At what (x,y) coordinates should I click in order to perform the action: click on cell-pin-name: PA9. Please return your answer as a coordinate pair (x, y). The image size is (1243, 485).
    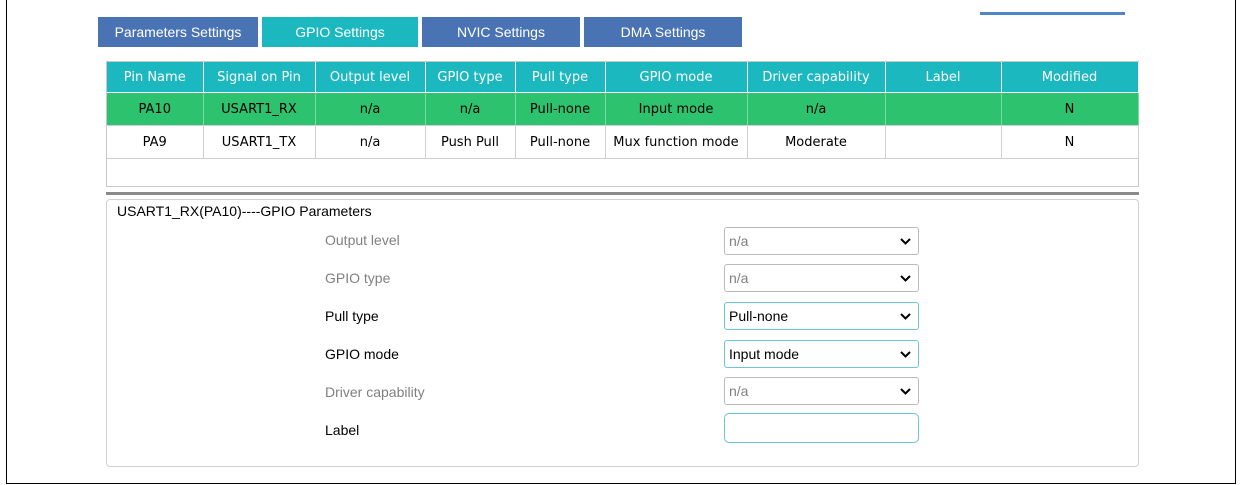
    Looking at the image, I should click on (155, 142).